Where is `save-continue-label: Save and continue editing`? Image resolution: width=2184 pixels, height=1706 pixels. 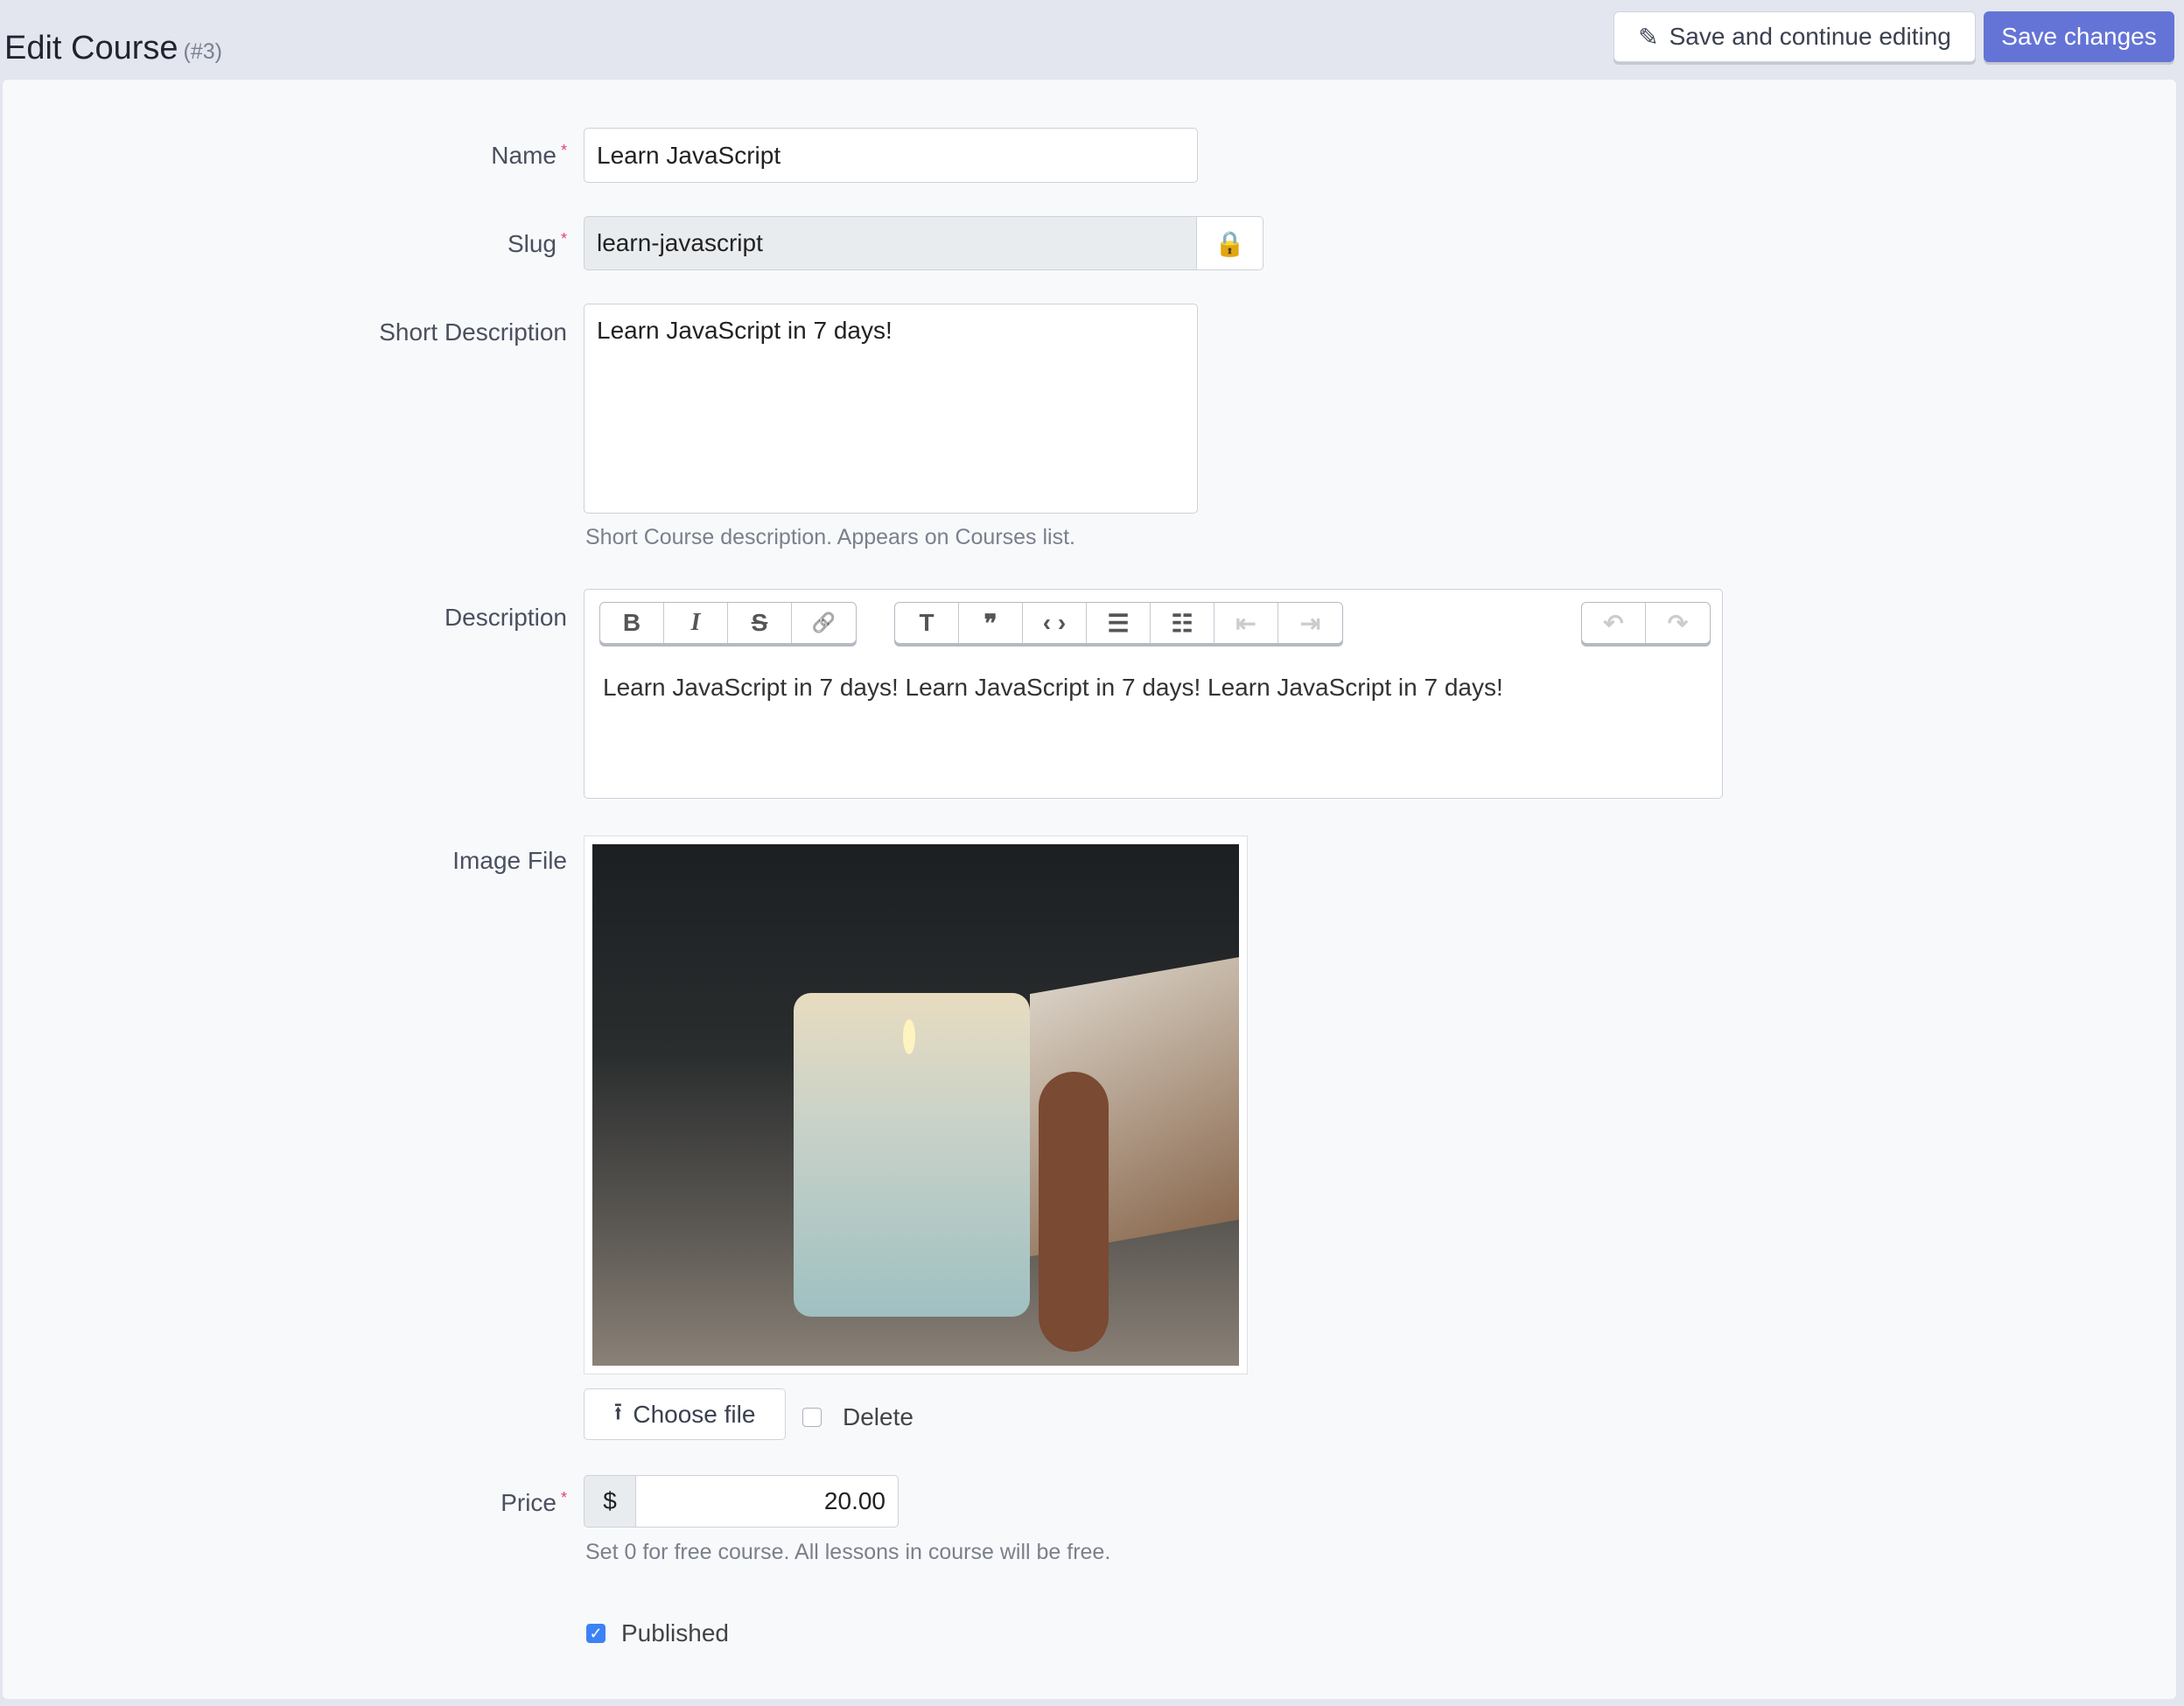 save-continue-label: Save and continue editing is located at coordinates (1810, 36).